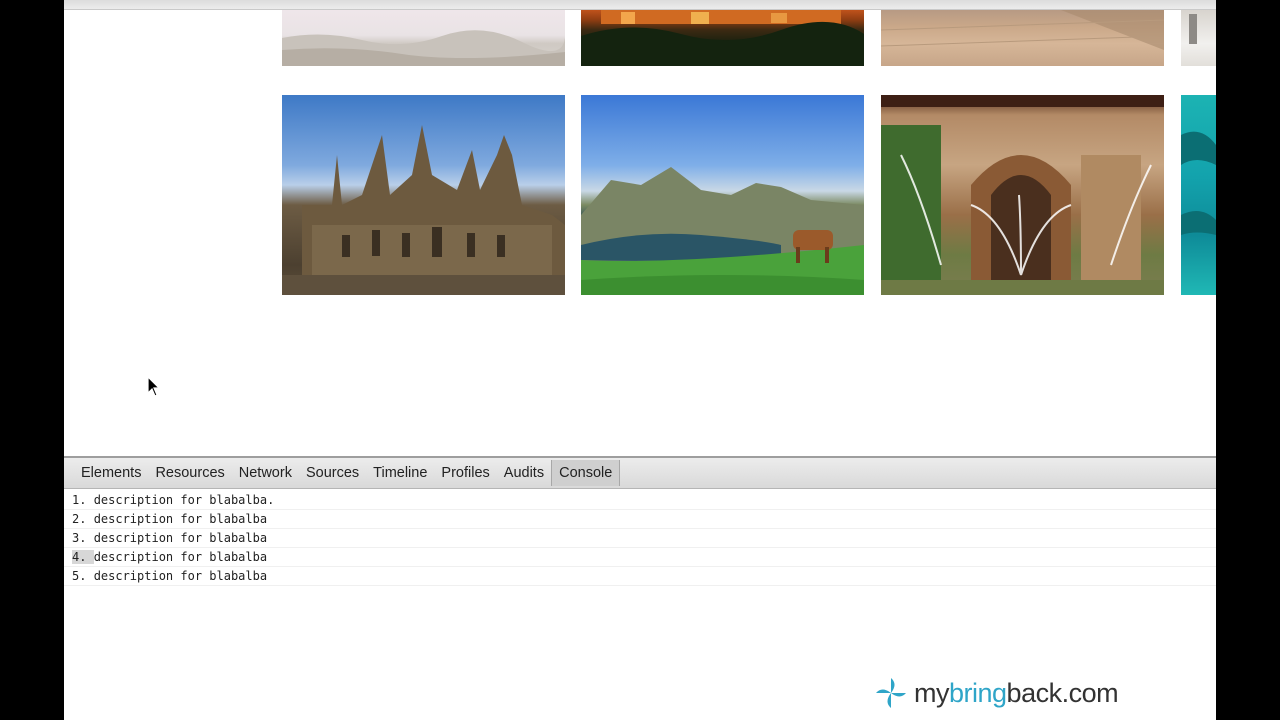  What do you see at coordinates (83, 519) in the screenshot?
I see `line-number: 2.` at bounding box center [83, 519].